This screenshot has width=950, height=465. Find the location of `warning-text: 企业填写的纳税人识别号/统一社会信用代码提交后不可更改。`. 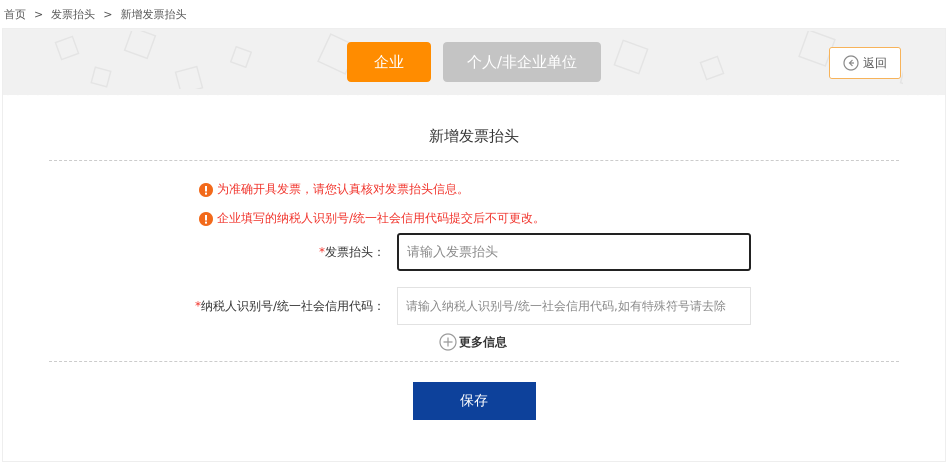

warning-text: 企业填写的纳税人识别号/统一社会信用代码提交后不可更改。 is located at coordinates (381, 218).